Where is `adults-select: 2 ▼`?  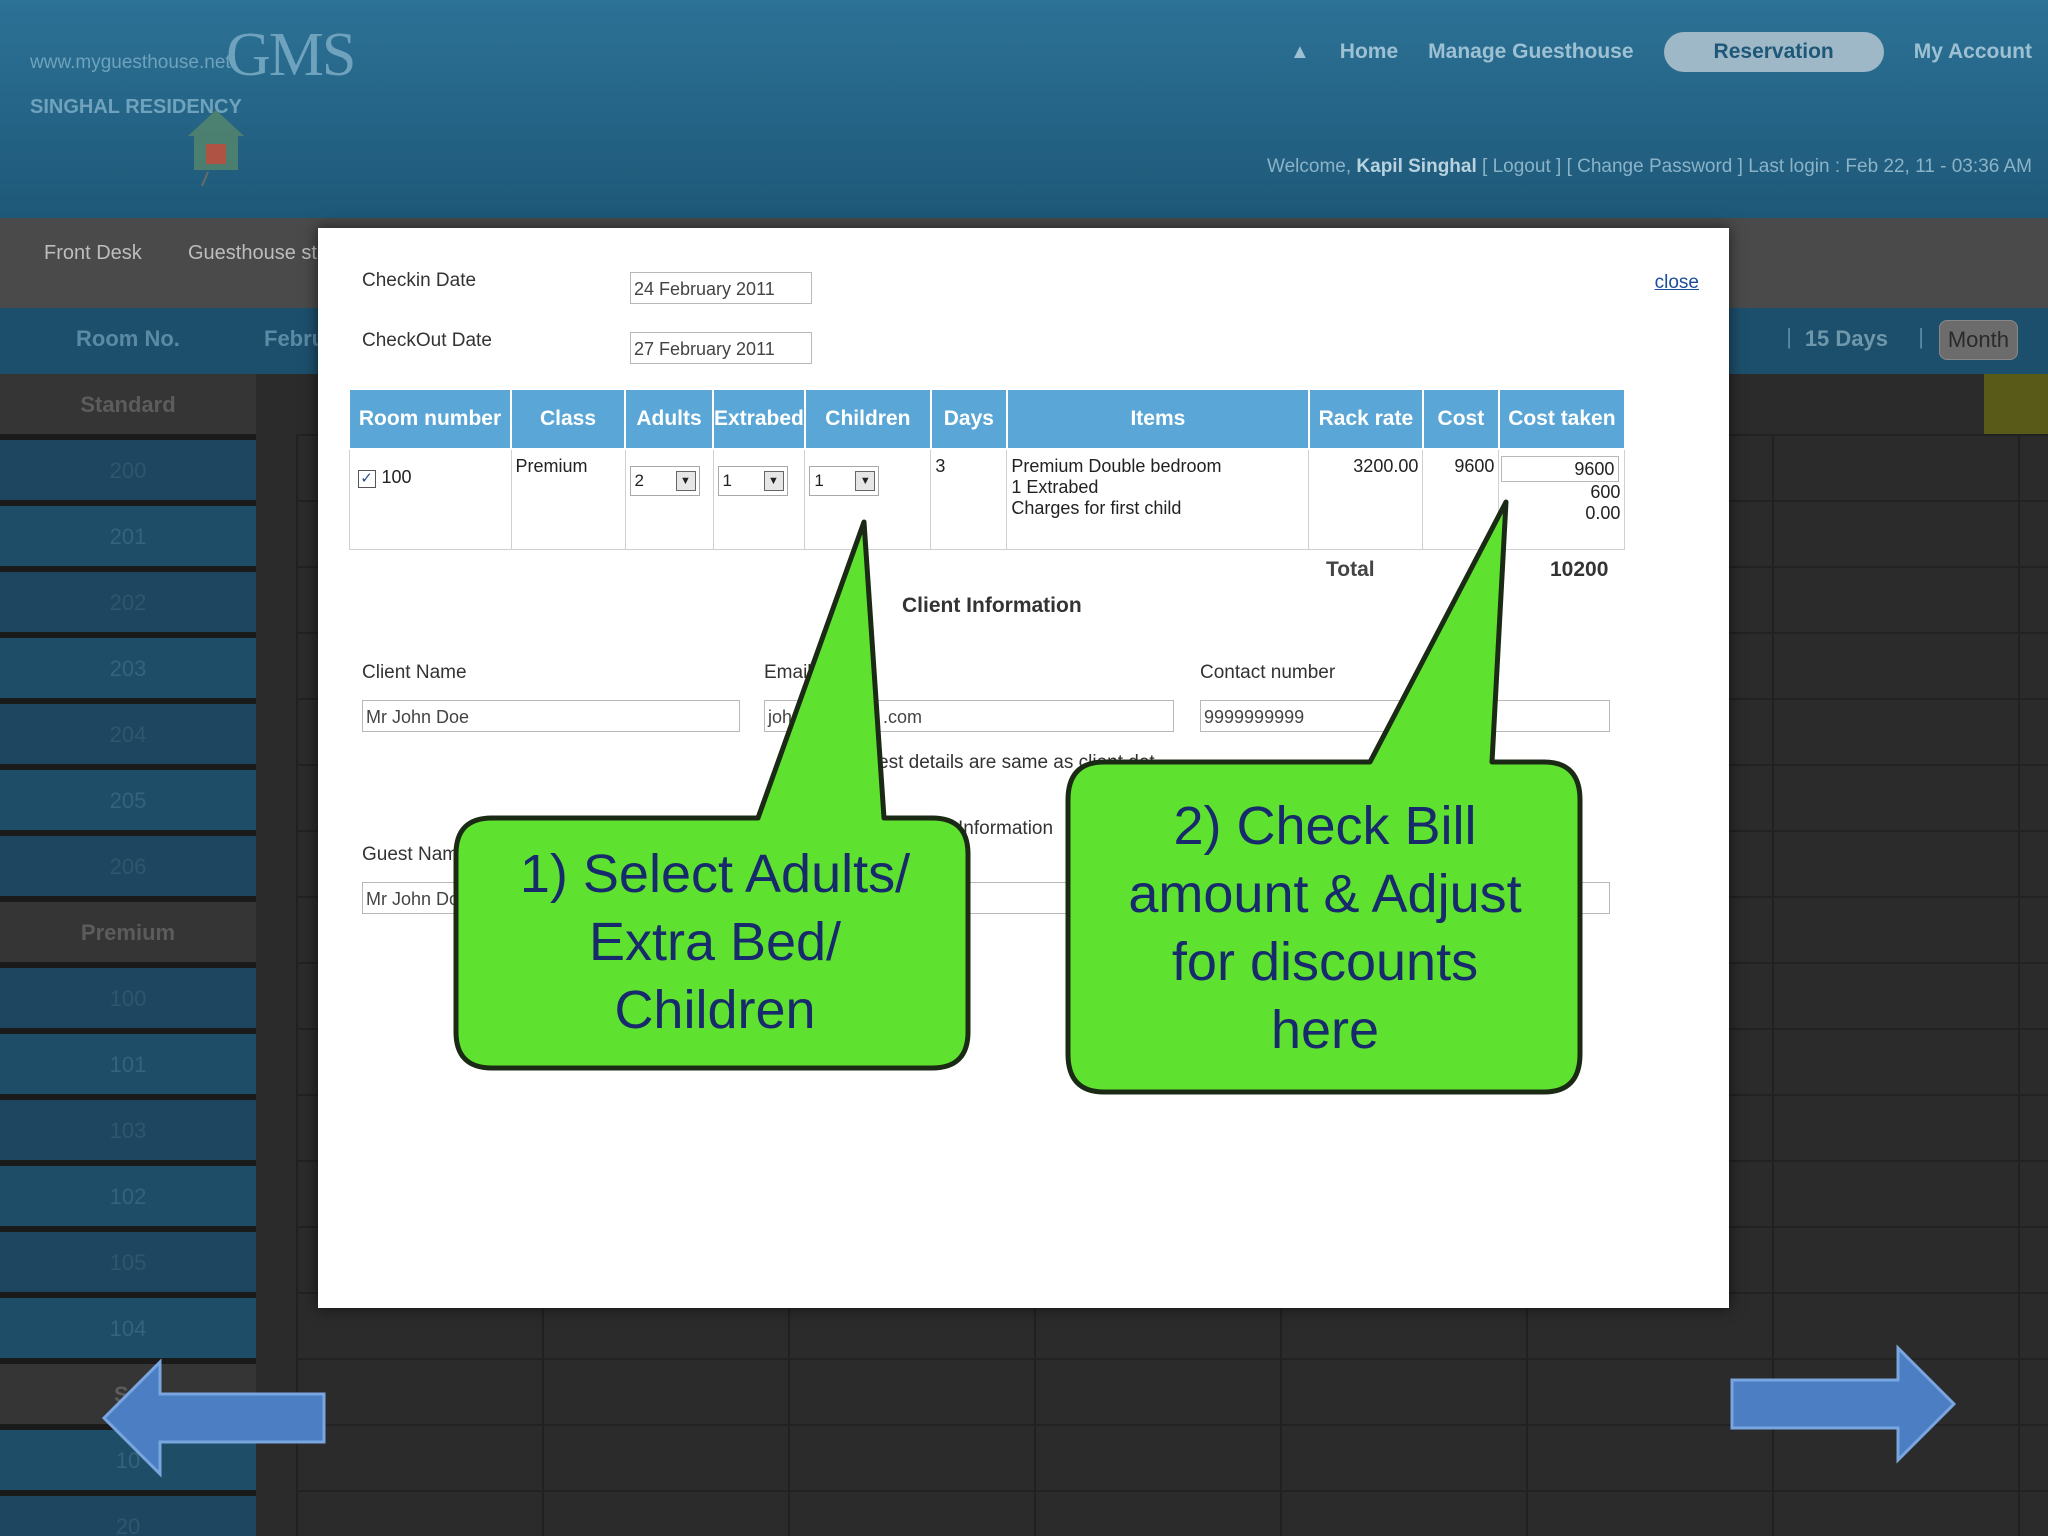
adults-select: 2 ▼ is located at coordinates (664, 481).